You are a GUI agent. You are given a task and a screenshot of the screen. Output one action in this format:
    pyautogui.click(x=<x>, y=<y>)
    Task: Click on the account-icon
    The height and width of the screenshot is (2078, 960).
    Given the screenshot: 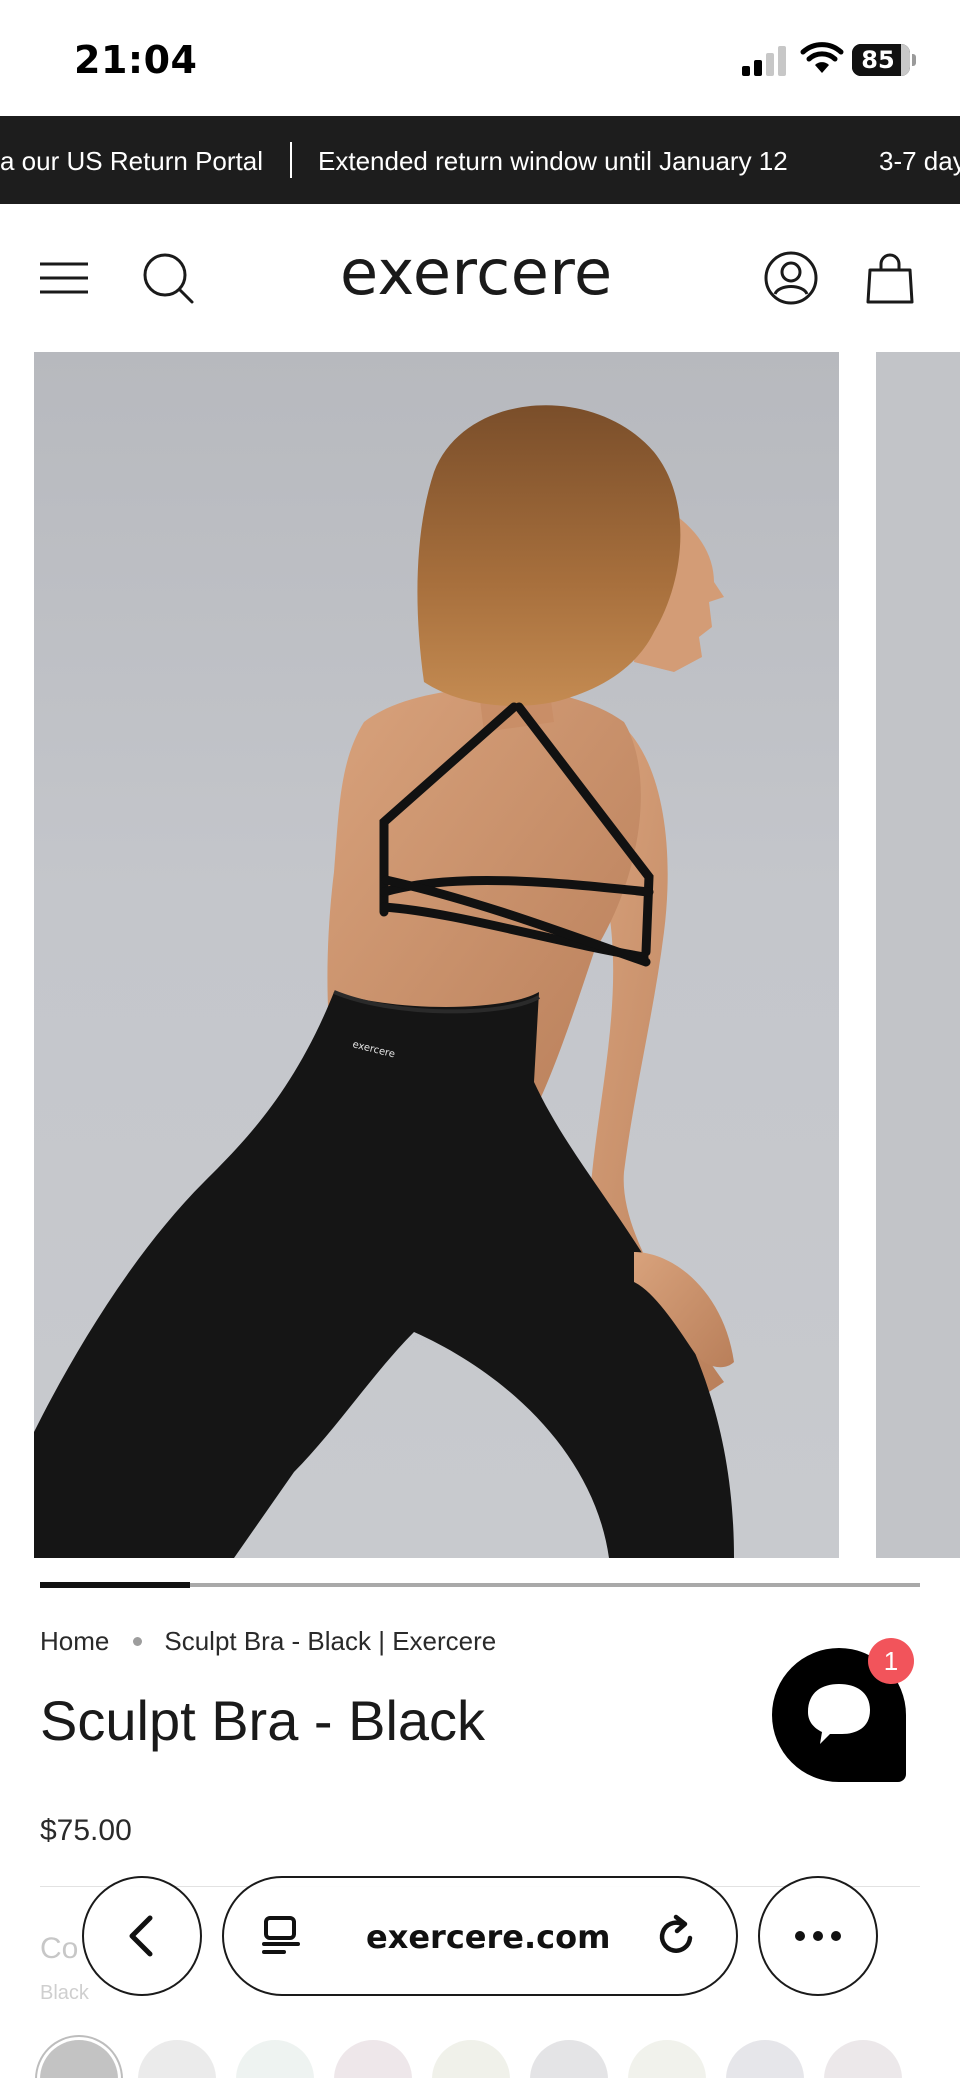 What is the action you would take?
    pyautogui.click(x=791, y=278)
    